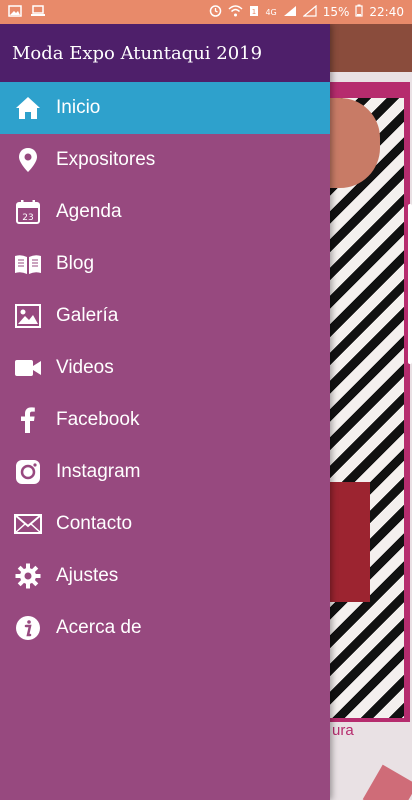 Image resolution: width=412 pixels, height=800 pixels. Describe the element at coordinates (99, 627) in the screenshot. I see `menu-label: Acerca de` at that location.